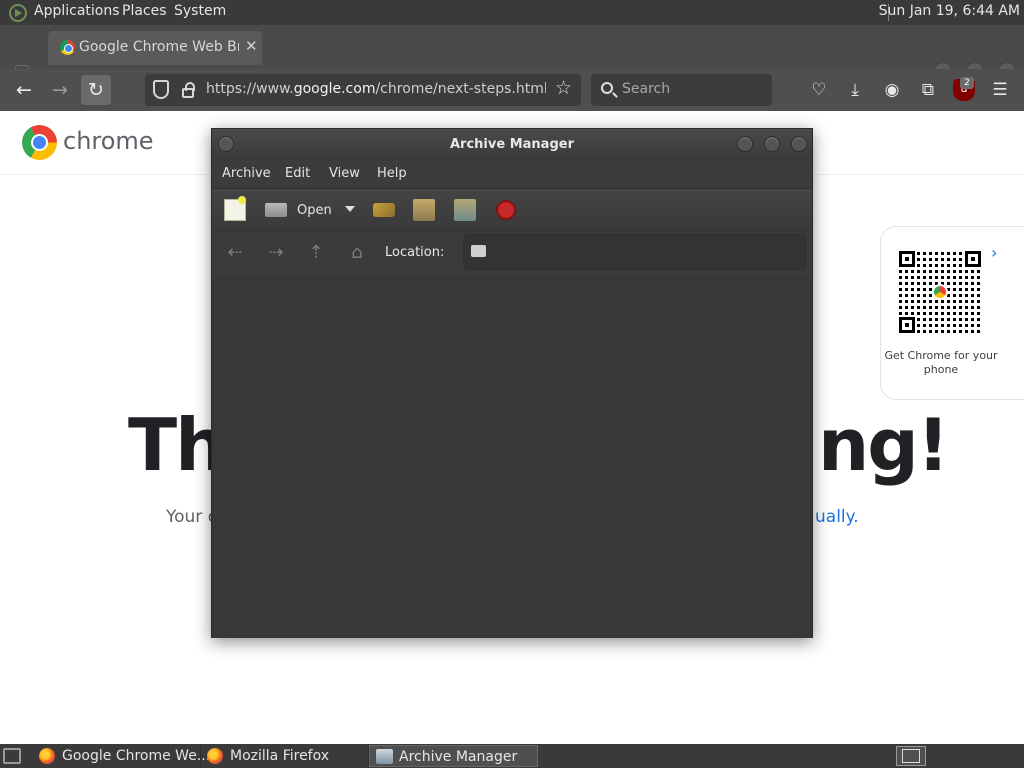 The width and height of the screenshot is (1024, 768). What do you see at coordinates (892, 90) in the screenshot?
I see `account-icon: ◉` at bounding box center [892, 90].